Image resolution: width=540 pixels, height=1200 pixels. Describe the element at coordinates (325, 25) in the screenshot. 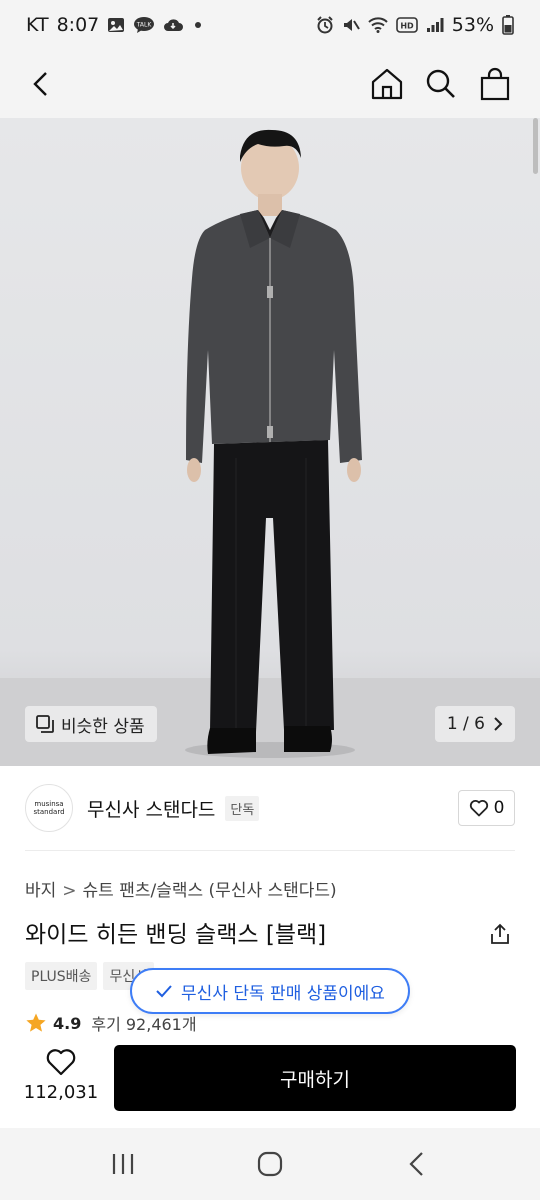

I see `alarm-icon` at that location.